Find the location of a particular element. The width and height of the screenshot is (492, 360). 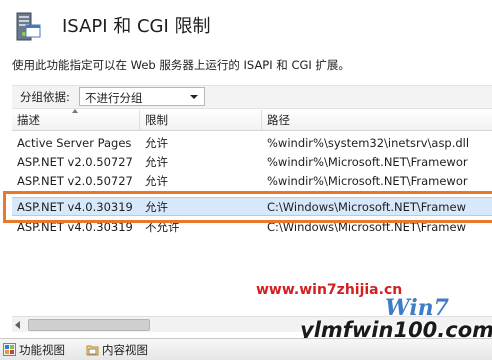

scrollbar-thumb is located at coordinates (89, 325).